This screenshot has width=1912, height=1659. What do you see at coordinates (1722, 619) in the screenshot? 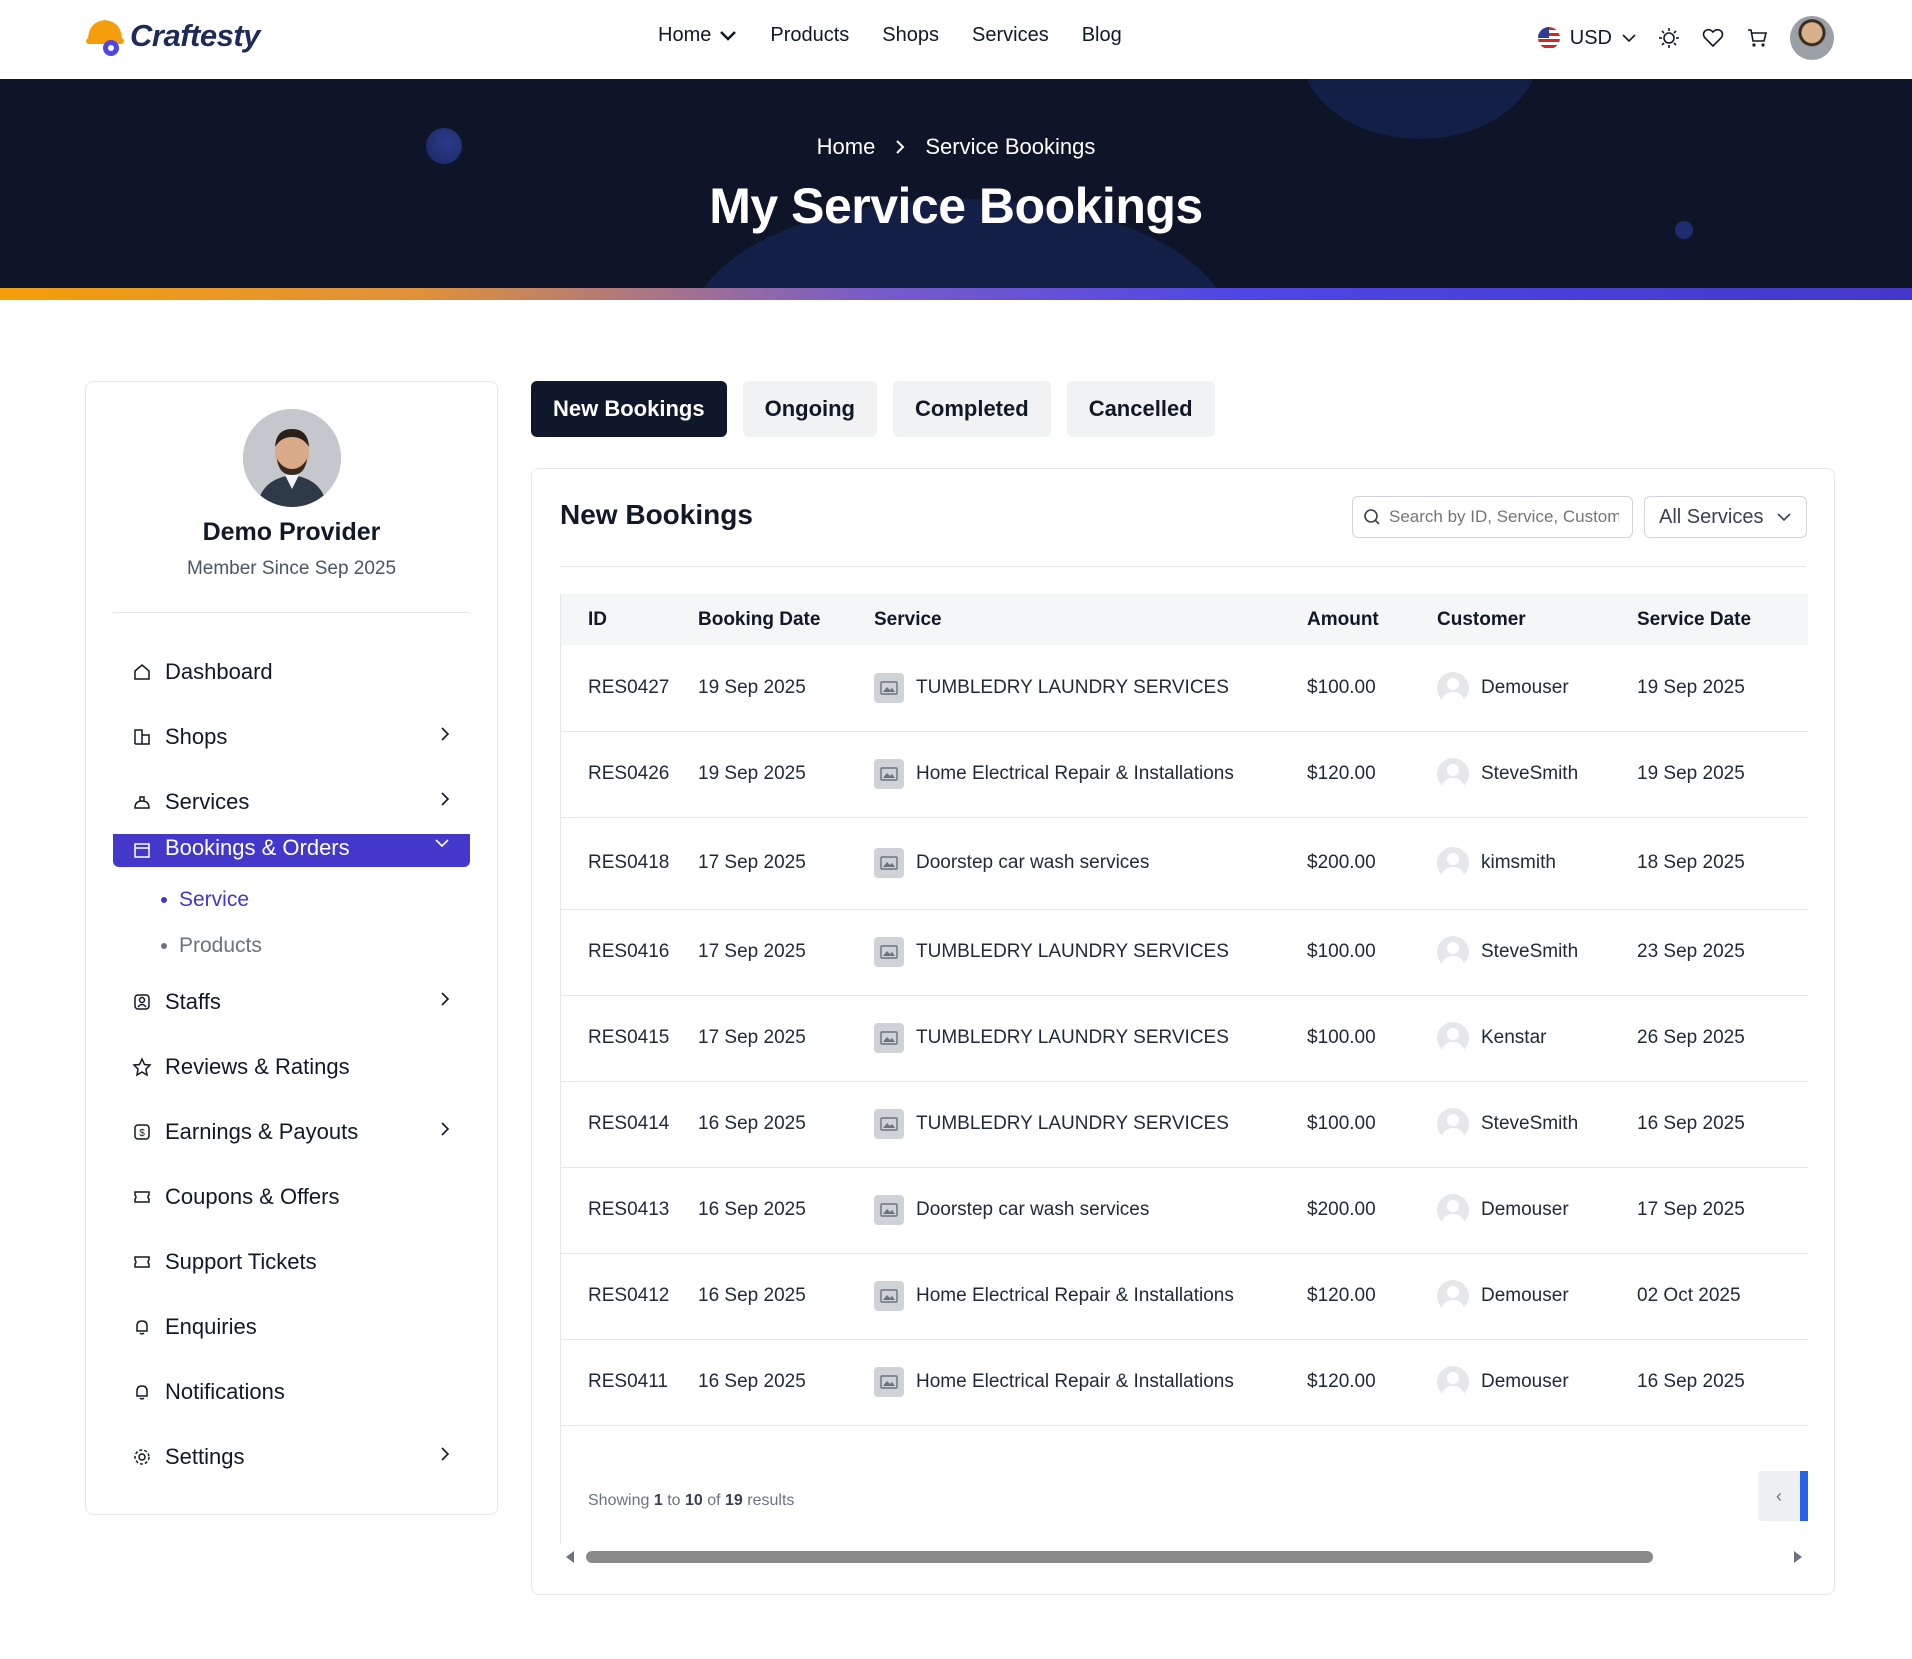
I see `col-header-service-date: Service Date` at bounding box center [1722, 619].